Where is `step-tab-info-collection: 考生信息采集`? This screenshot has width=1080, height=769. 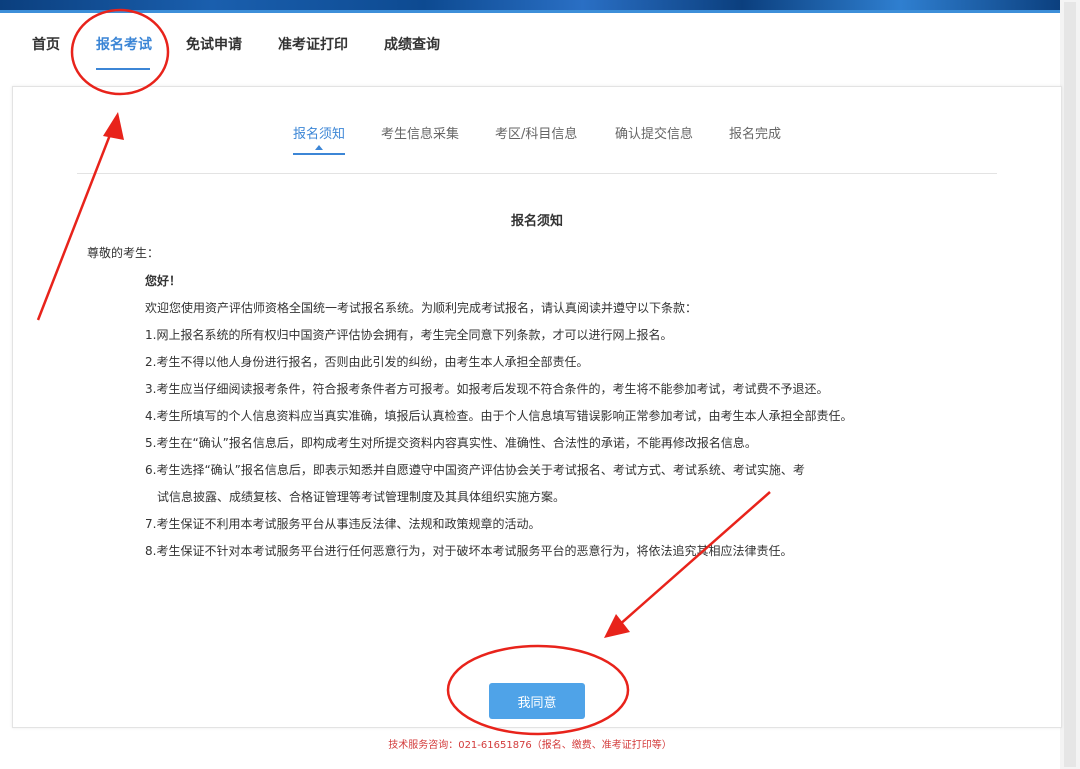
step-tab-info-collection: 考生信息采集 is located at coordinates (420, 132).